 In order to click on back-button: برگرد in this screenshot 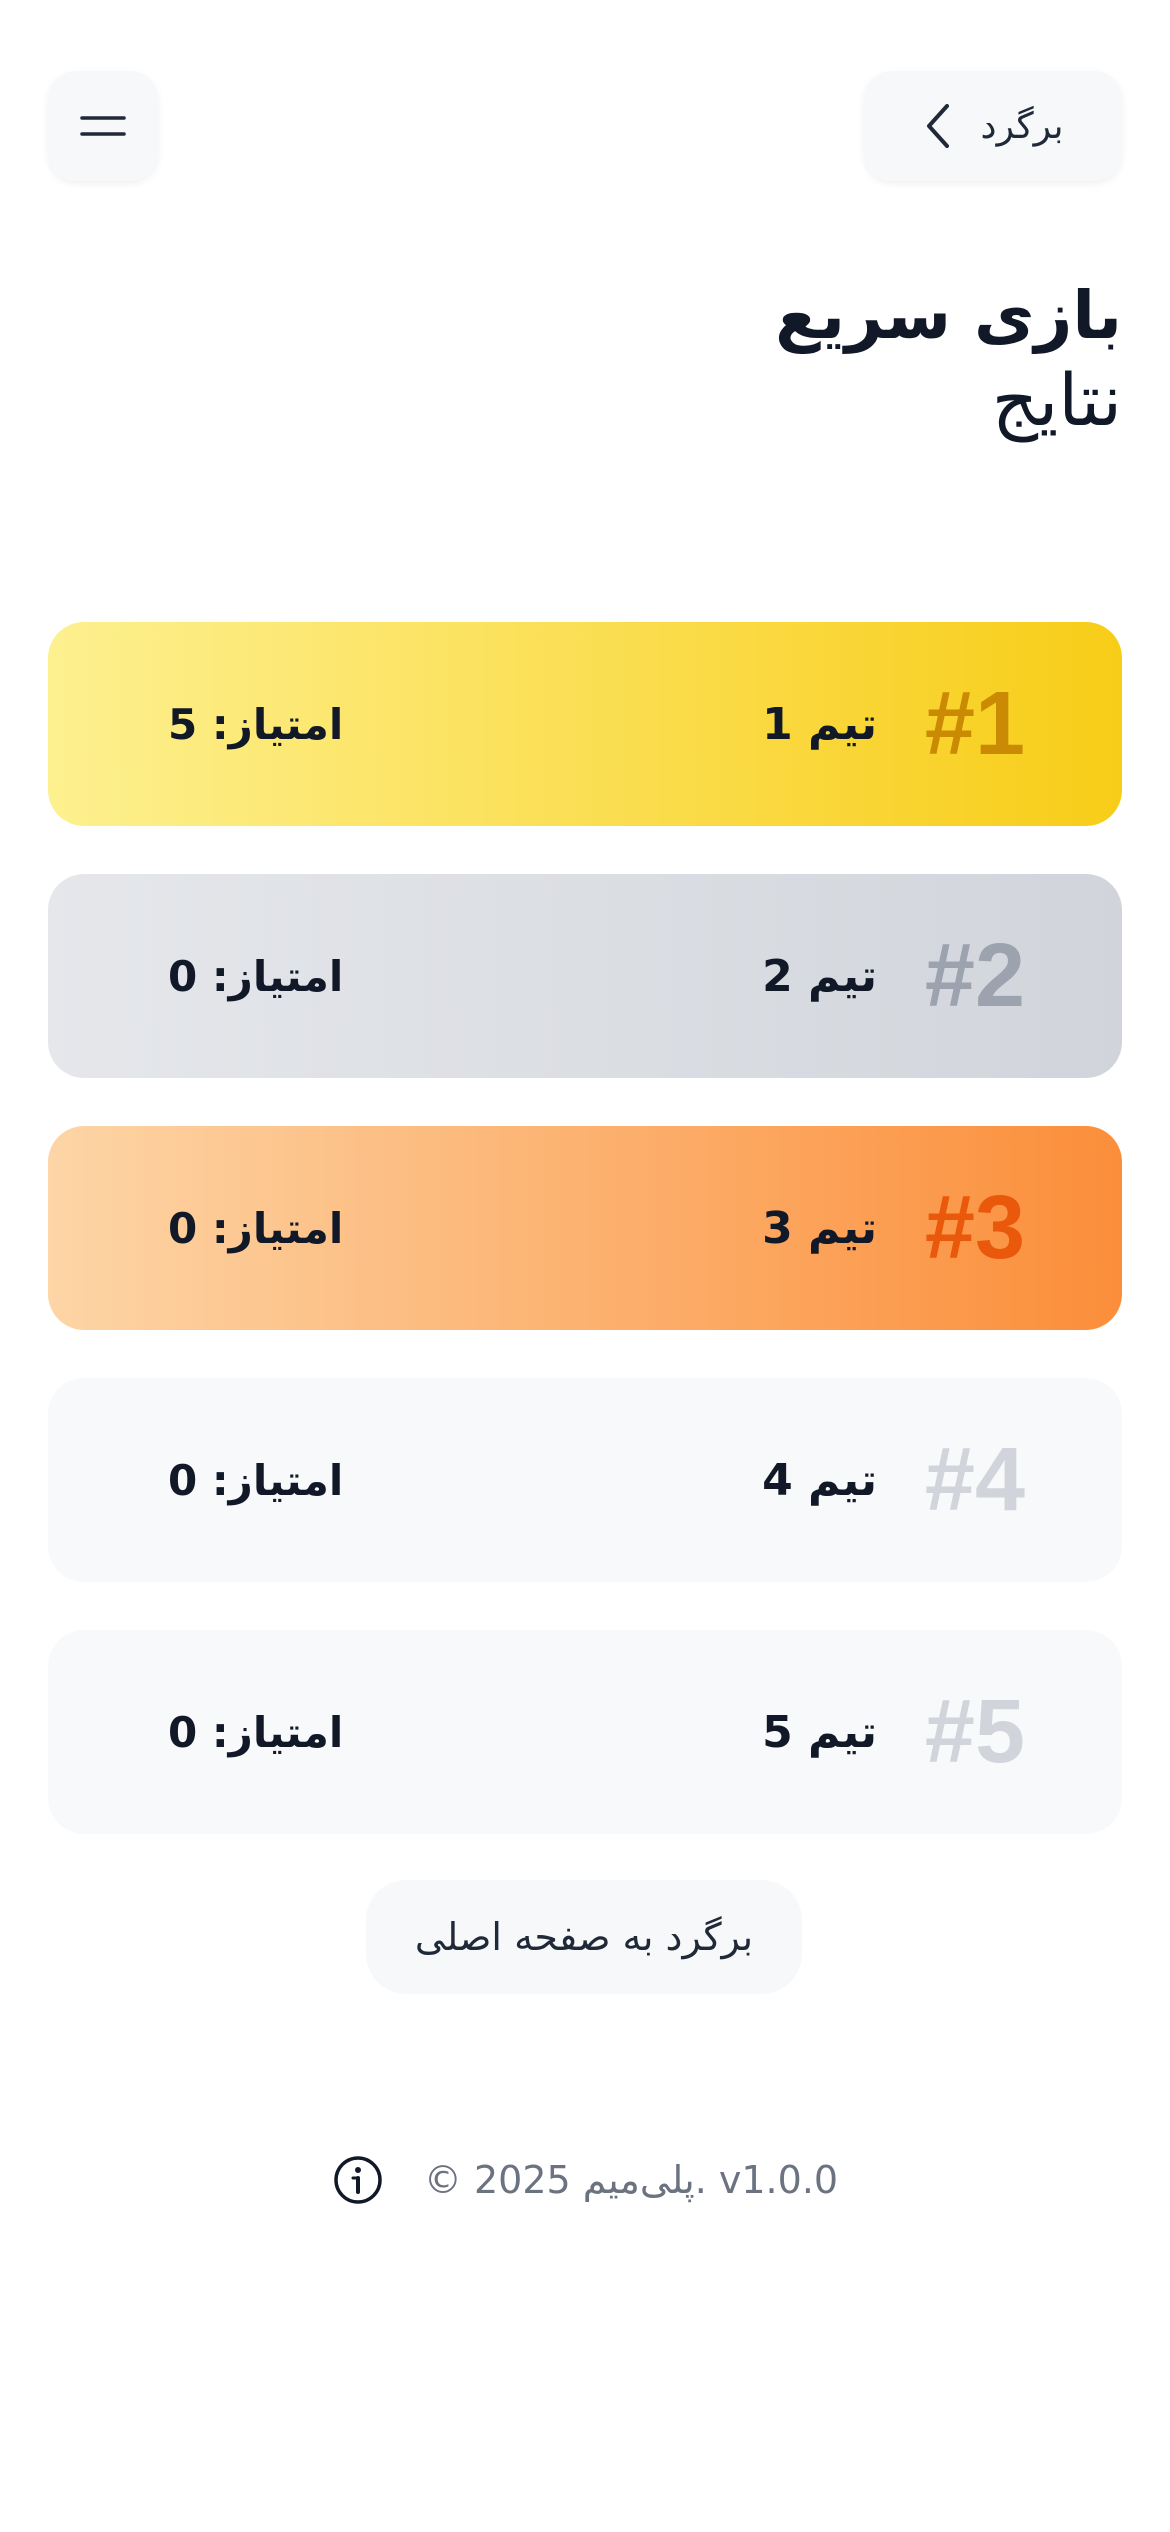, I will do `click(993, 126)`.